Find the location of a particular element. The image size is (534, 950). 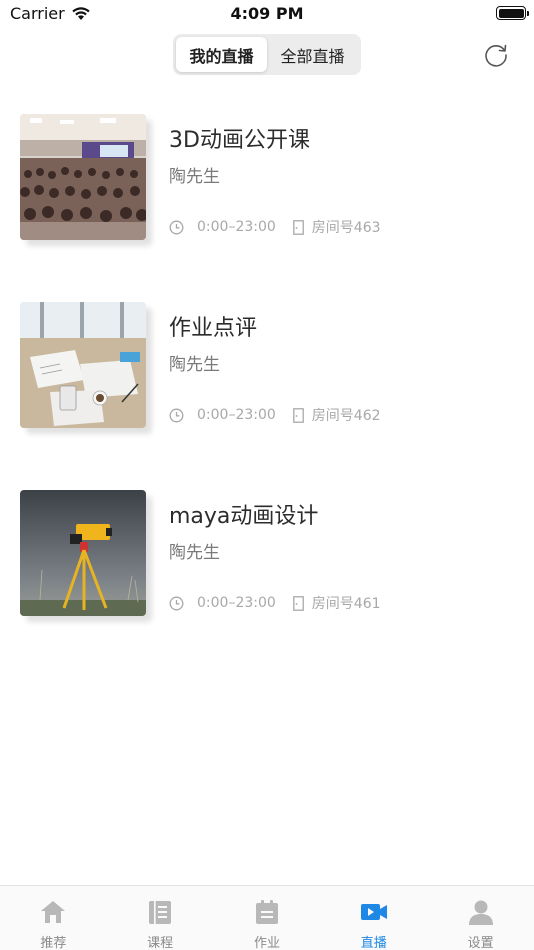

tab-label: 推荐 is located at coordinates (53, 943).